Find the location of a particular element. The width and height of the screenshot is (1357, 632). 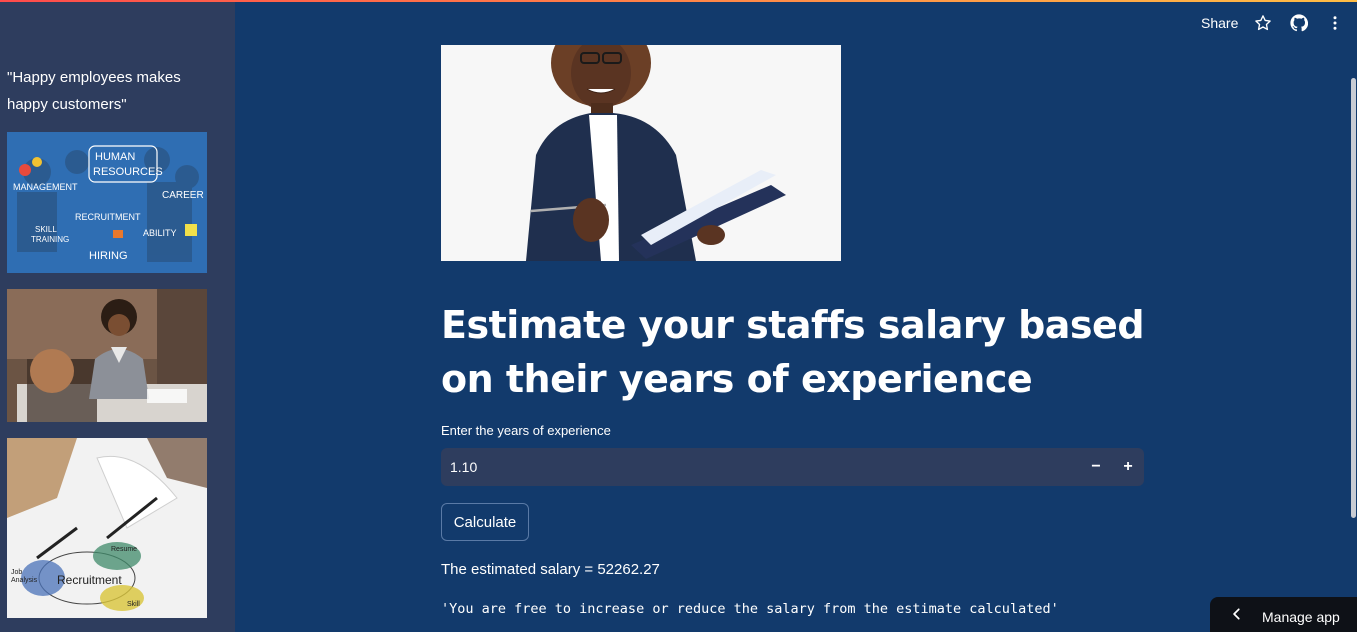

chevron-left-icon is located at coordinates (1237, 614).